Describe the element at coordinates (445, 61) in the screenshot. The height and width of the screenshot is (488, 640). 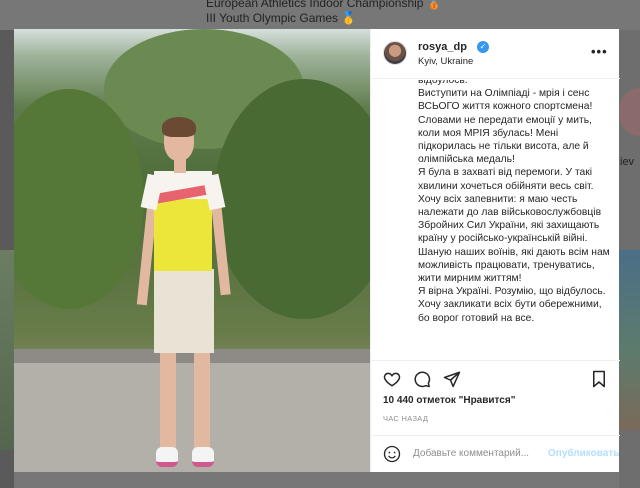
I see `location-link: Kyiv, Ukraine` at that location.